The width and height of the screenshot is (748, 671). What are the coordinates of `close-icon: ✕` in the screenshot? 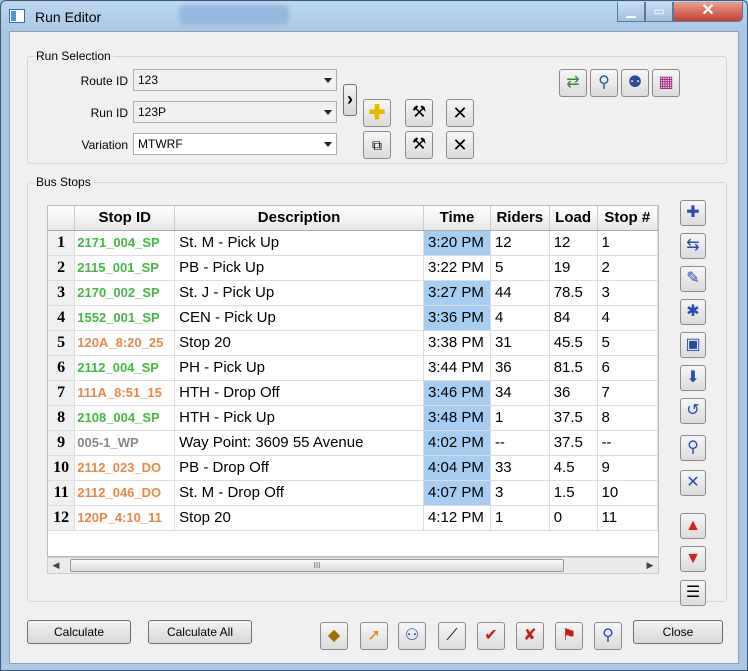 It's located at (708, 12).